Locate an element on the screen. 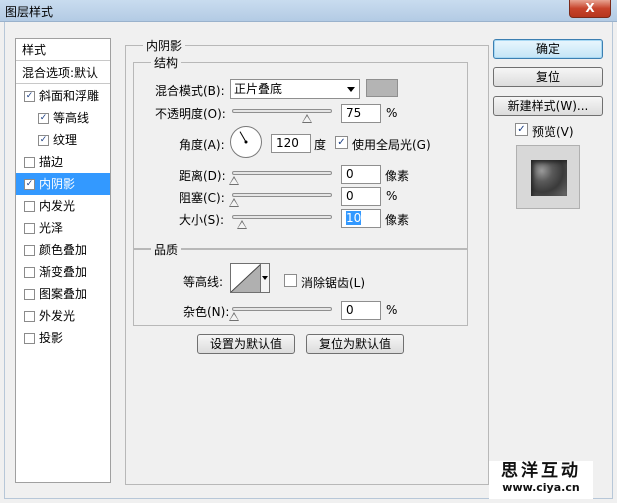  sidebar-item: 颜色叠加 is located at coordinates (63, 250).